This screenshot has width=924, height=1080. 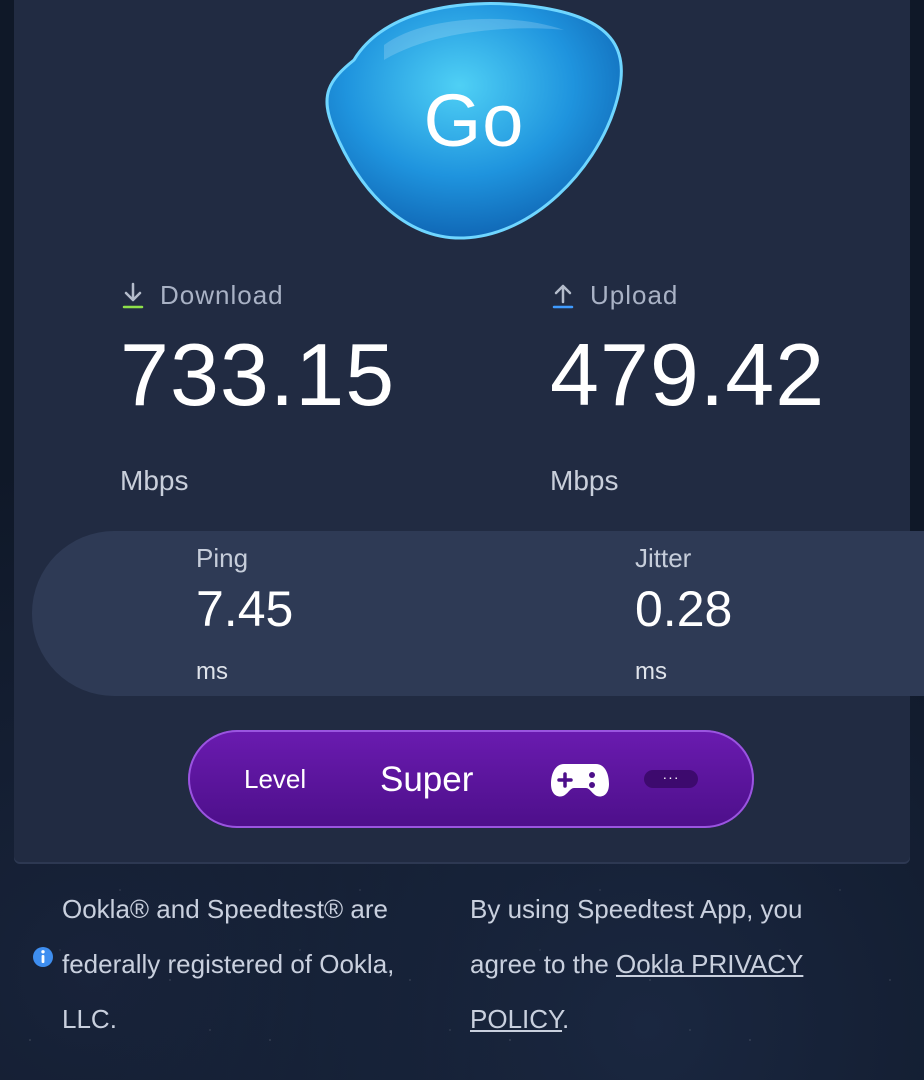 I want to click on jitter-metric: Jitter 0.28 ms, so click(x=683, y=614).